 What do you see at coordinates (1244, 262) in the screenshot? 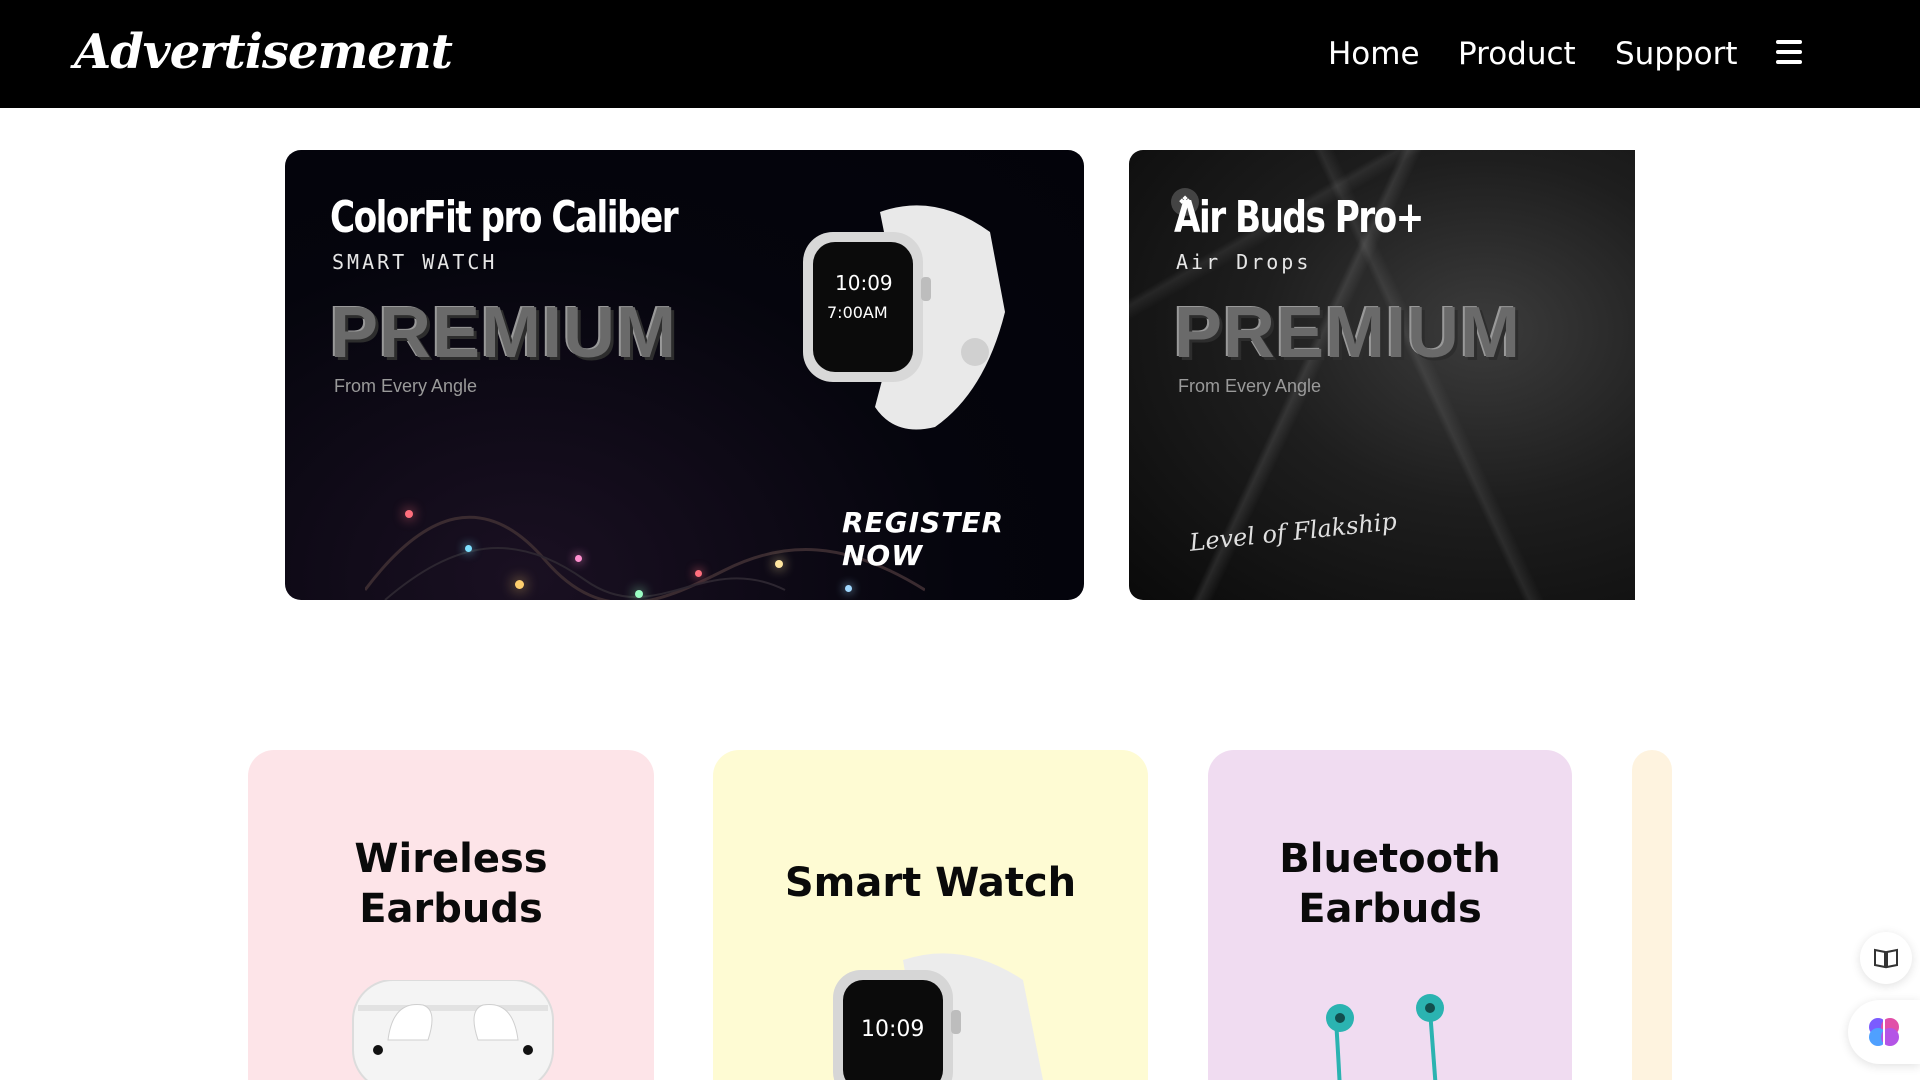
I see `banner-subtitle: Air Drops` at bounding box center [1244, 262].